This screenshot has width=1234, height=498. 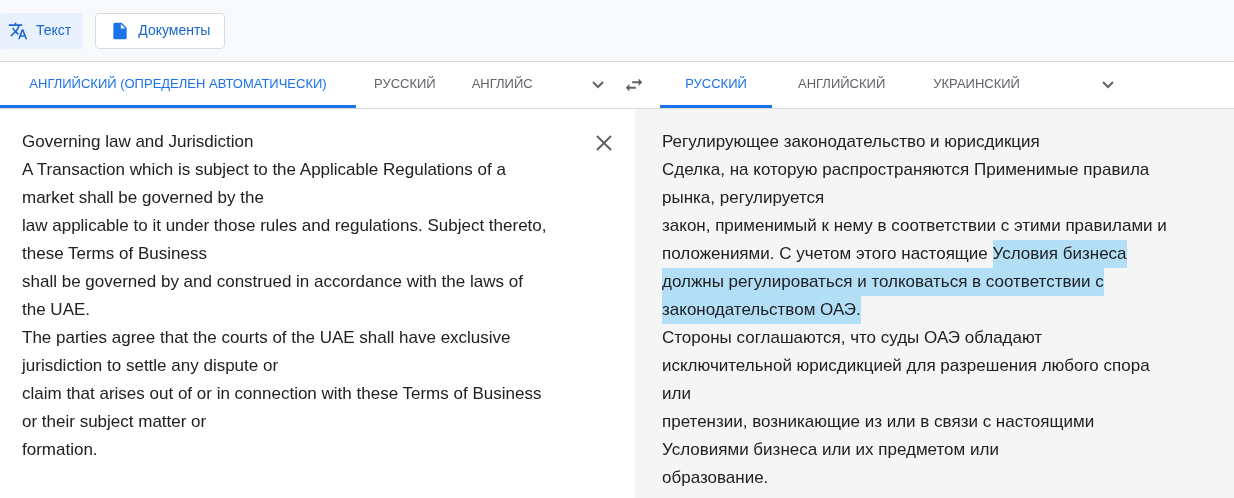 What do you see at coordinates (266, 338) in the screenshot?
I see `source-text-line: The parties agree that the courts of the UAE shall have exclusive` at bounding box center [266, 338].